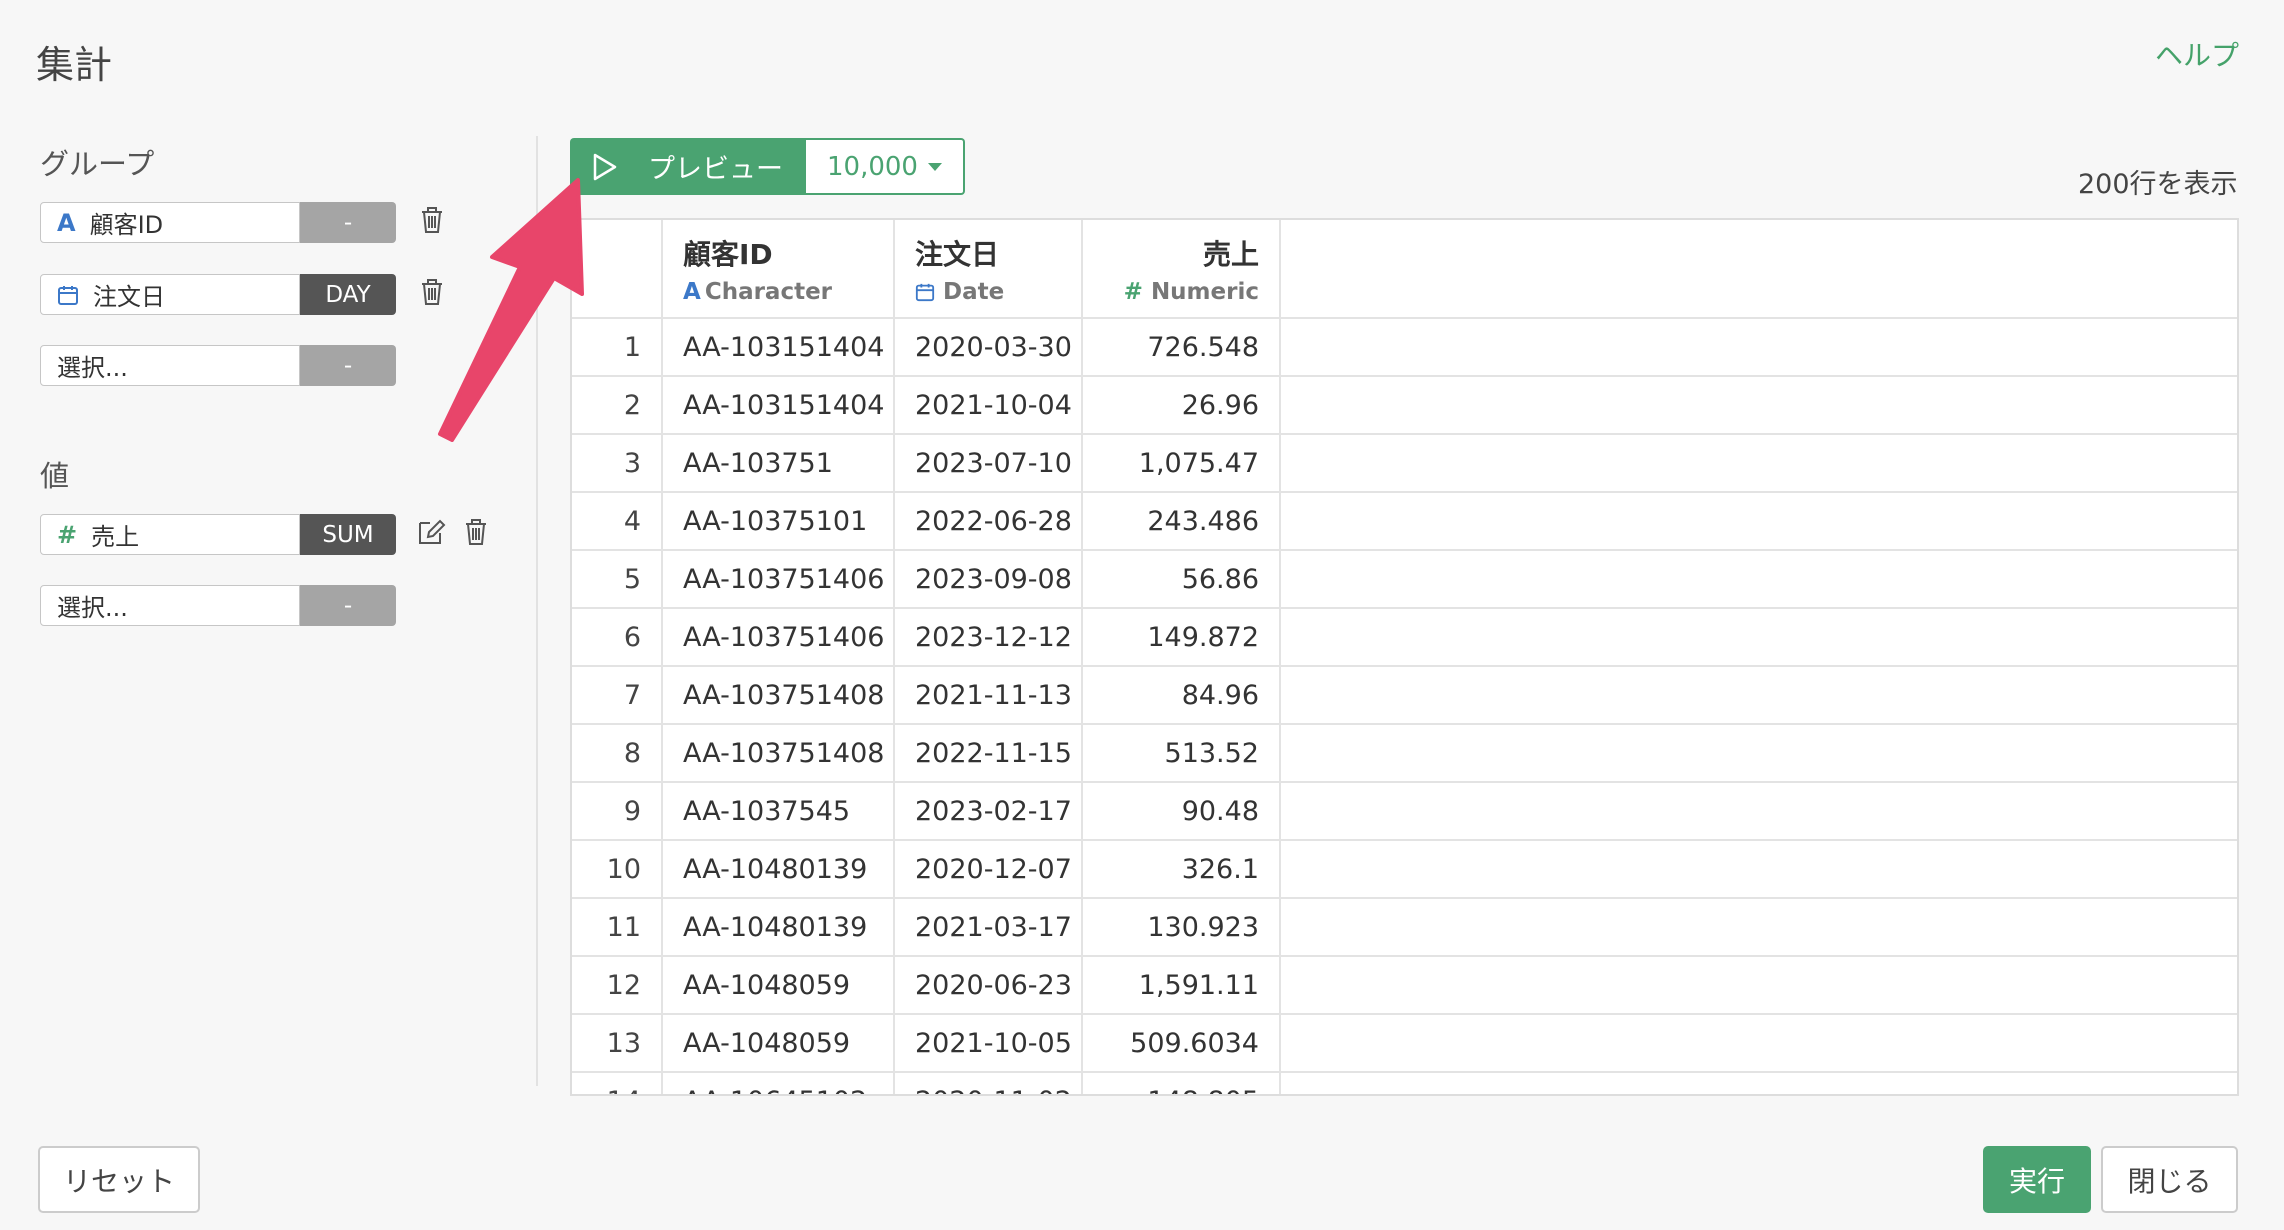  Describe the element at coordinates (988, 463) in the screenshot. I see `order-date-cell: 2023-07-10` at that location.